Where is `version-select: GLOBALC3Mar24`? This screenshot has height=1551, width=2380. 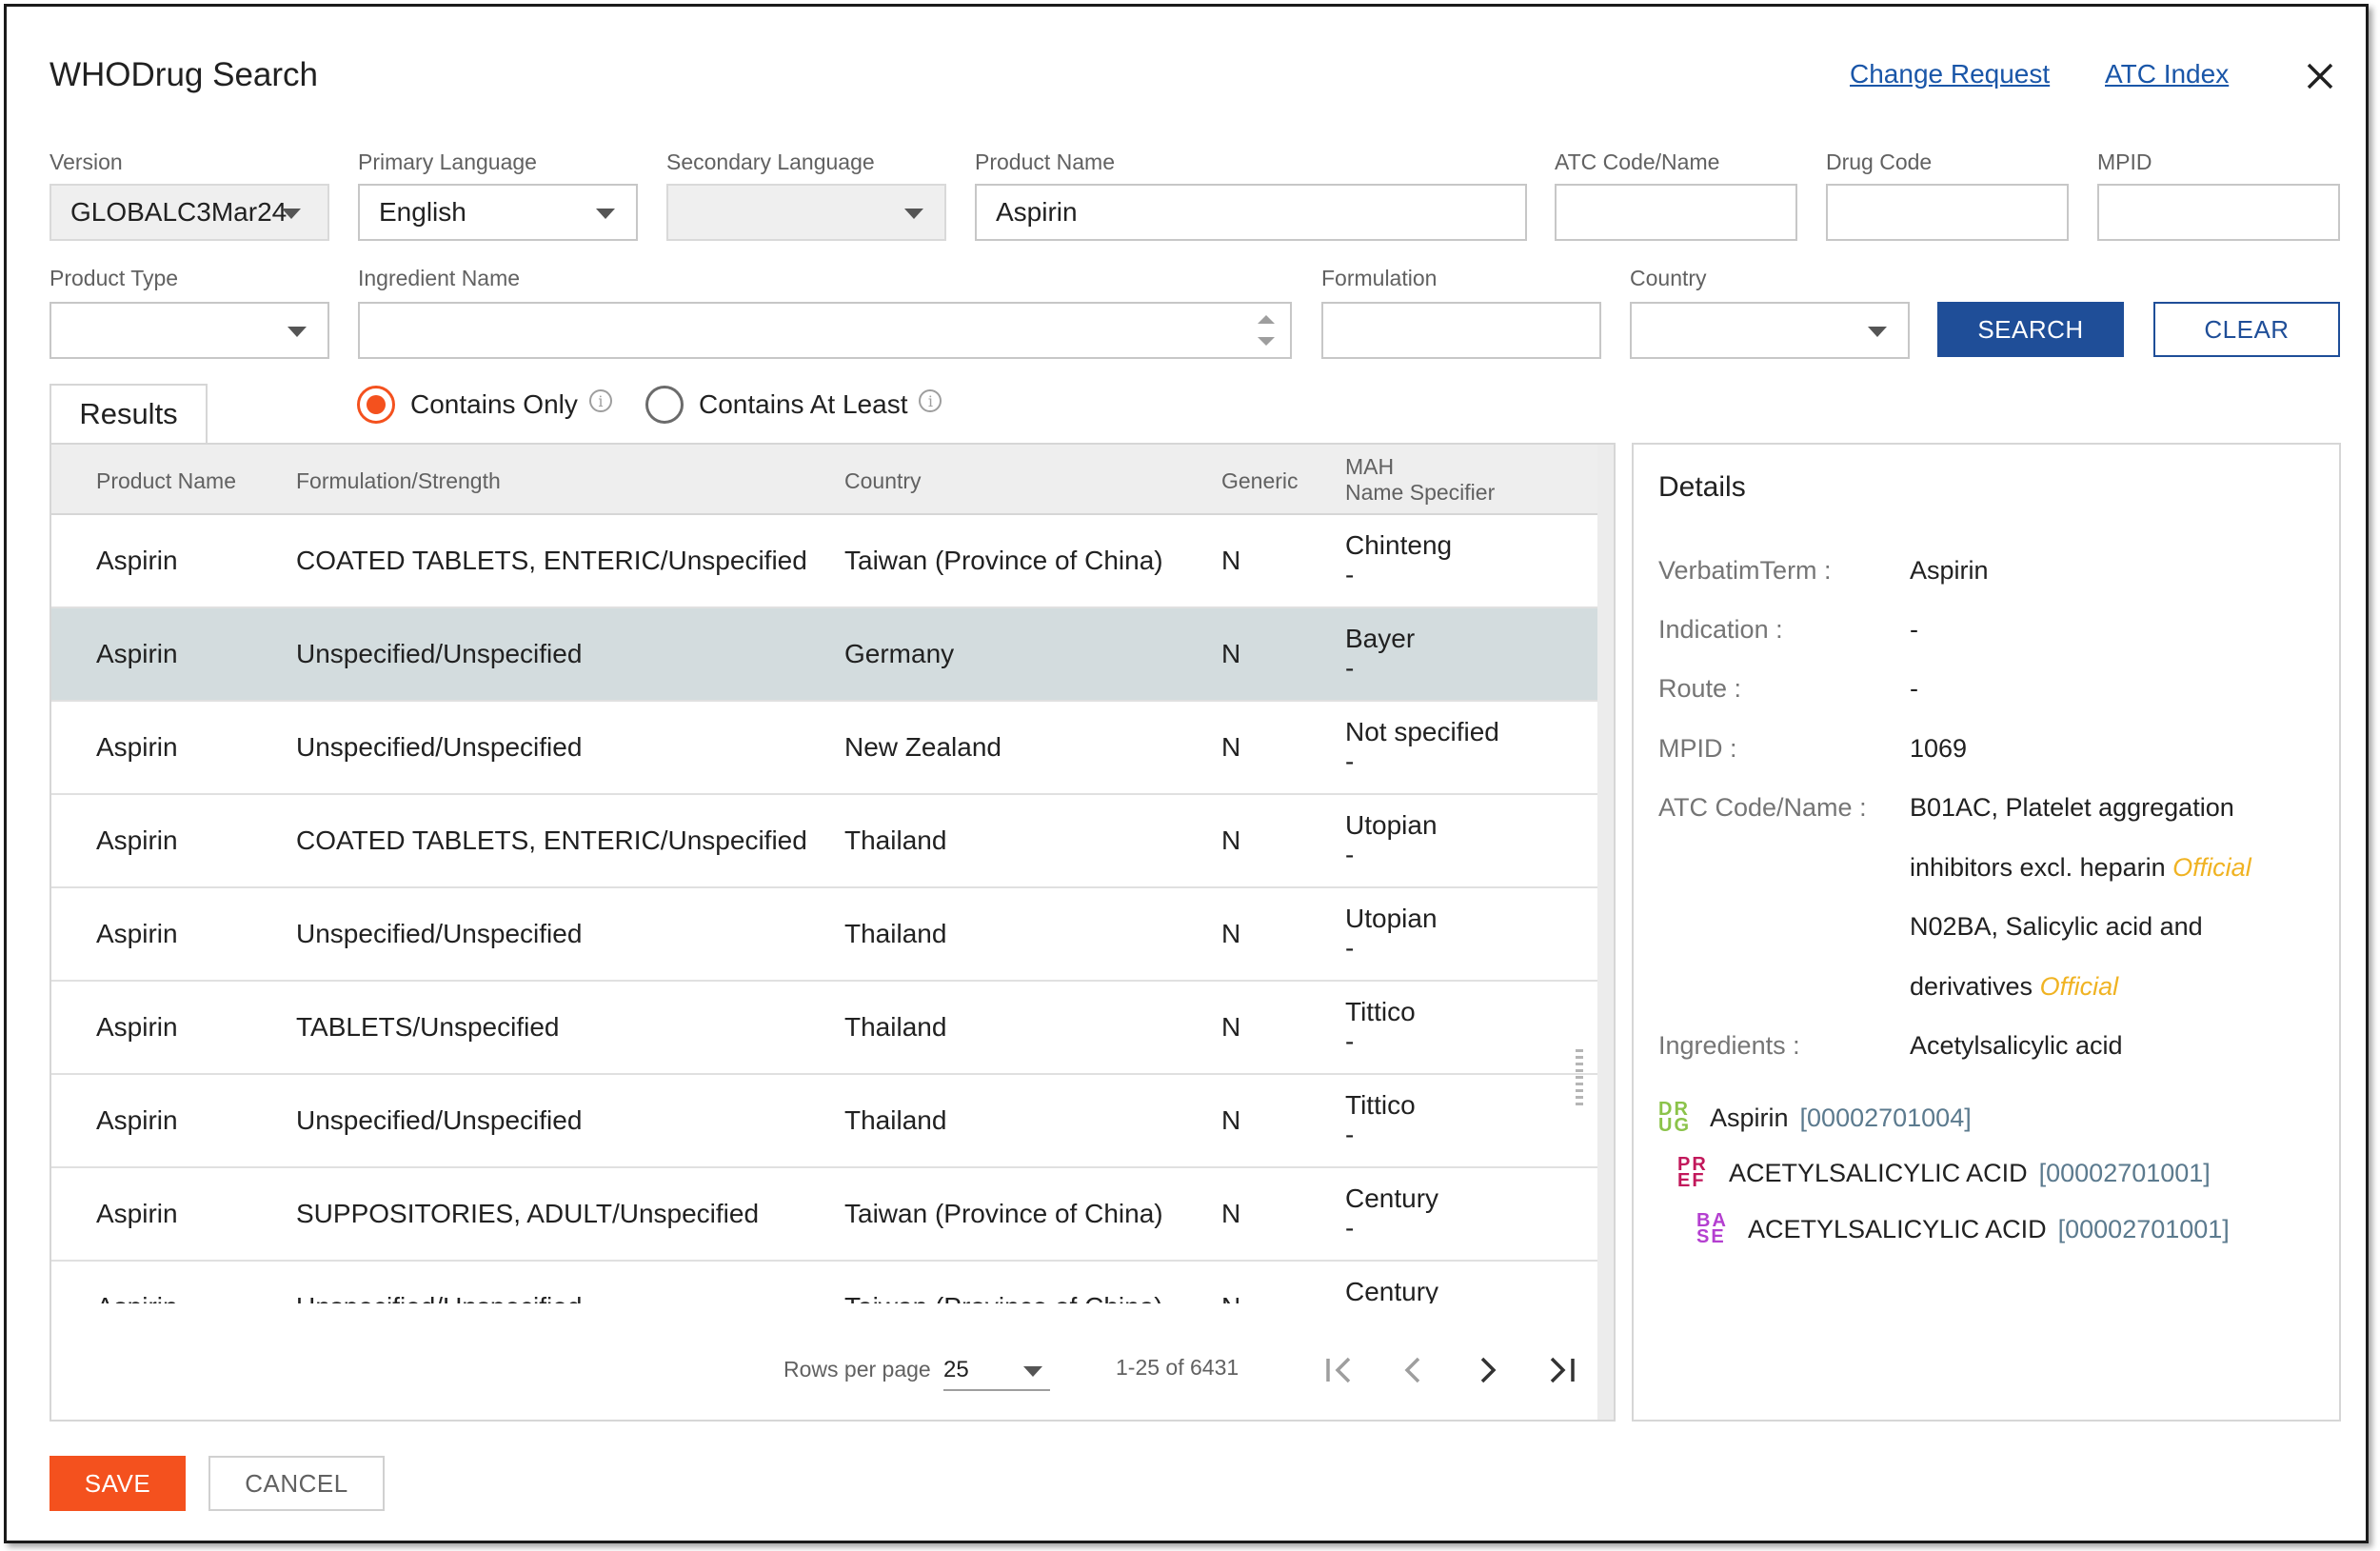 version-select: GLOBALC3Mar24 is located at coordinates (189, 212).